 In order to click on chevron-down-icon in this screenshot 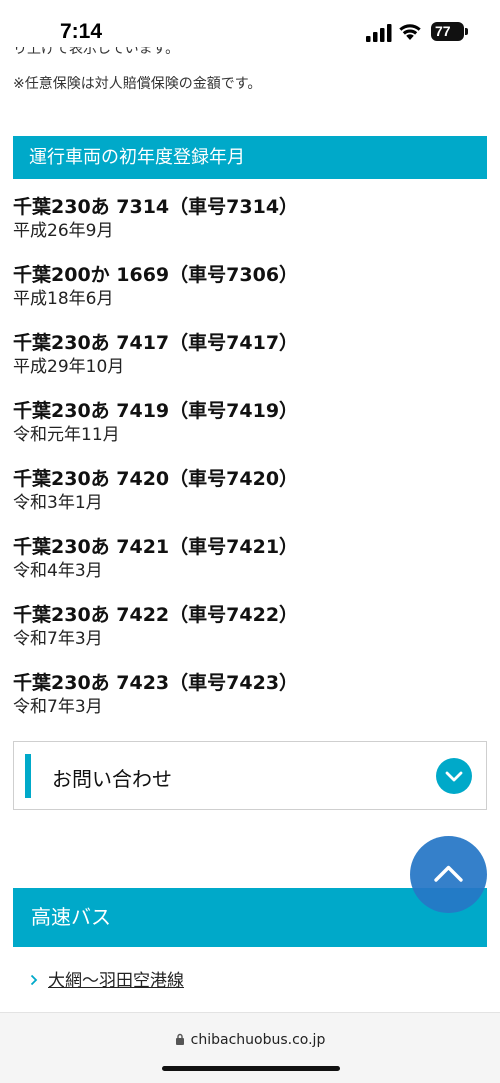, I will do `click(454, 776)`.